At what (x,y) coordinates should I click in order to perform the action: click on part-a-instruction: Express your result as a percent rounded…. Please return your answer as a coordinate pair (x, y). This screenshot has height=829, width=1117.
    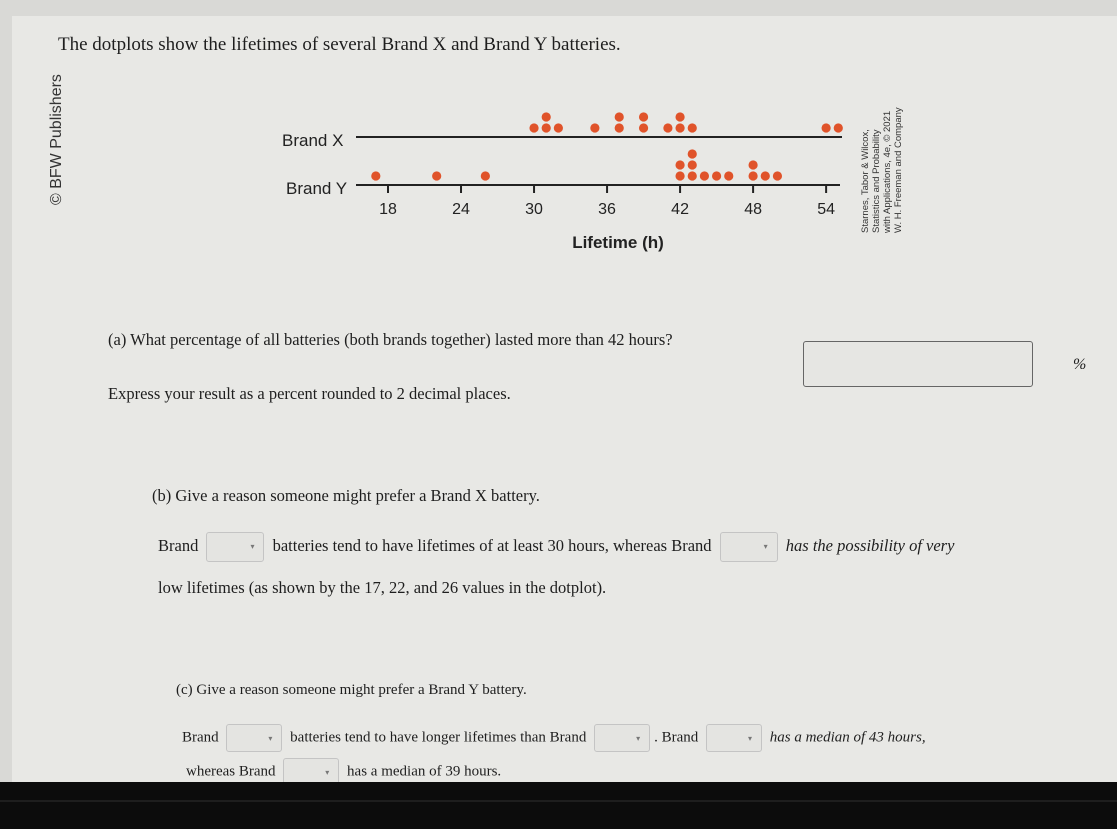
    Looking at the image, I should click on (309, 393).